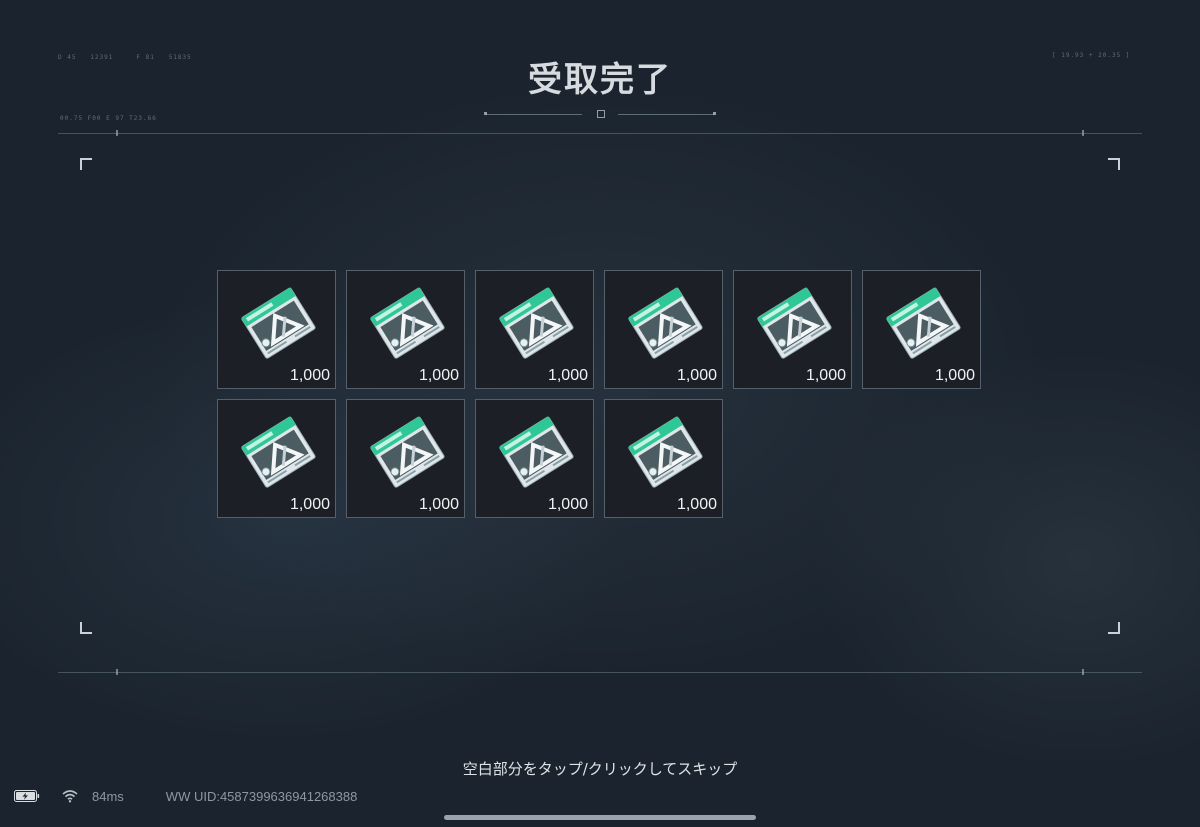  What do you see at coordinates (600, 769) in the screenshot?
I see `skip-hint: 空白部分をタップ/クリックしてスキップ` at bounding box center [600, 769].